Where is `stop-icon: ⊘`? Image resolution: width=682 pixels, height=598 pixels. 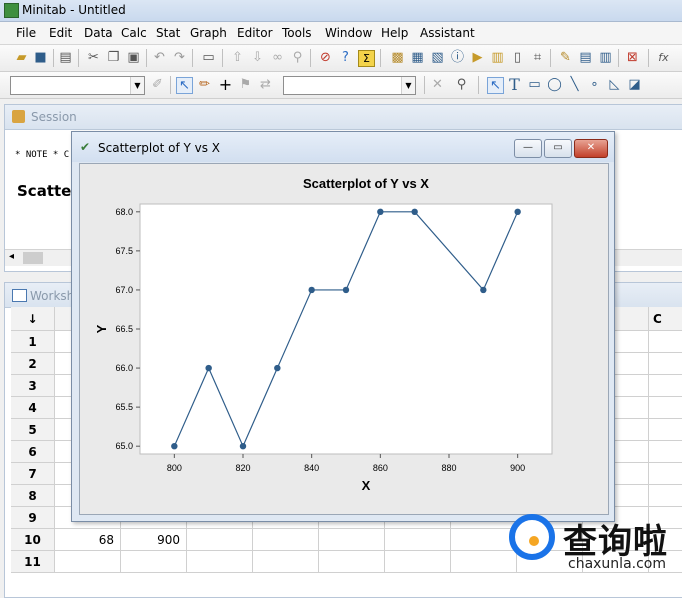 stop-icon: ⊘ is located at coordinates (325, 57).